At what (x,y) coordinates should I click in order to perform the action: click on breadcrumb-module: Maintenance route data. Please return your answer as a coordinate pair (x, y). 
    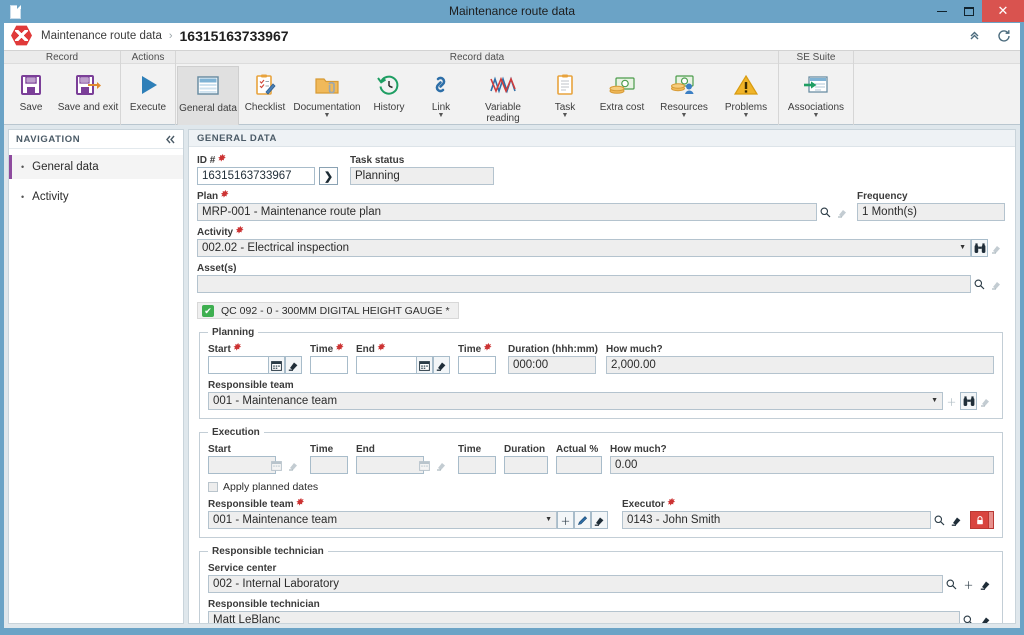
    Looking at the image, I should click on (101, 36).